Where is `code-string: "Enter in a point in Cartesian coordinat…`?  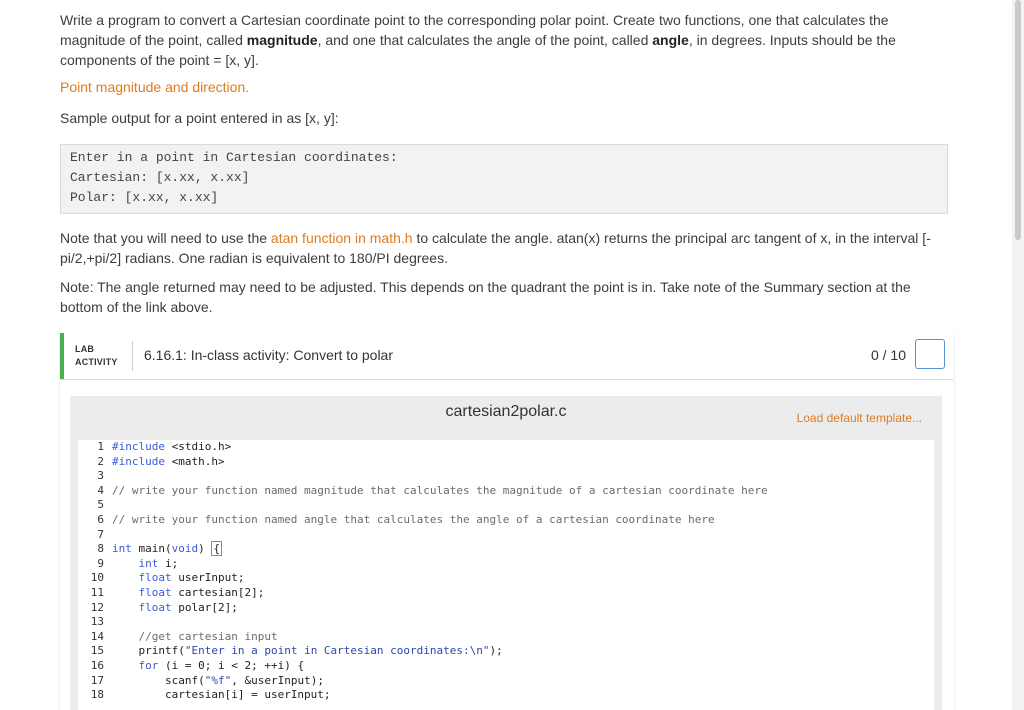
code-string: "Enter in a point in Cartesian coordinat… is located at coordinates (337, 651).